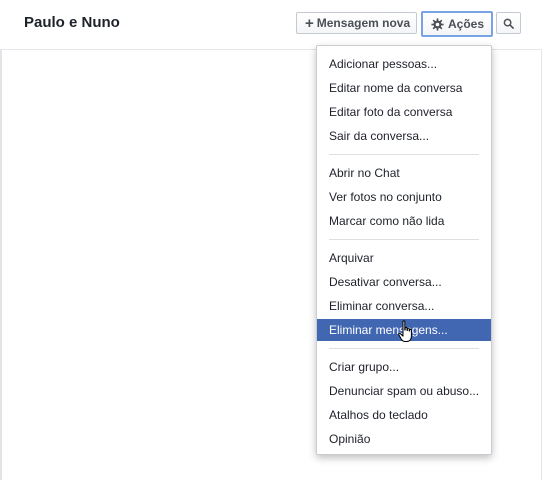 This screenshot has width=542, height=480. What do you see at coordinates (466, 24) in the screenshot?
I see `actions-label: Ações` at bounding box center [466, 24].